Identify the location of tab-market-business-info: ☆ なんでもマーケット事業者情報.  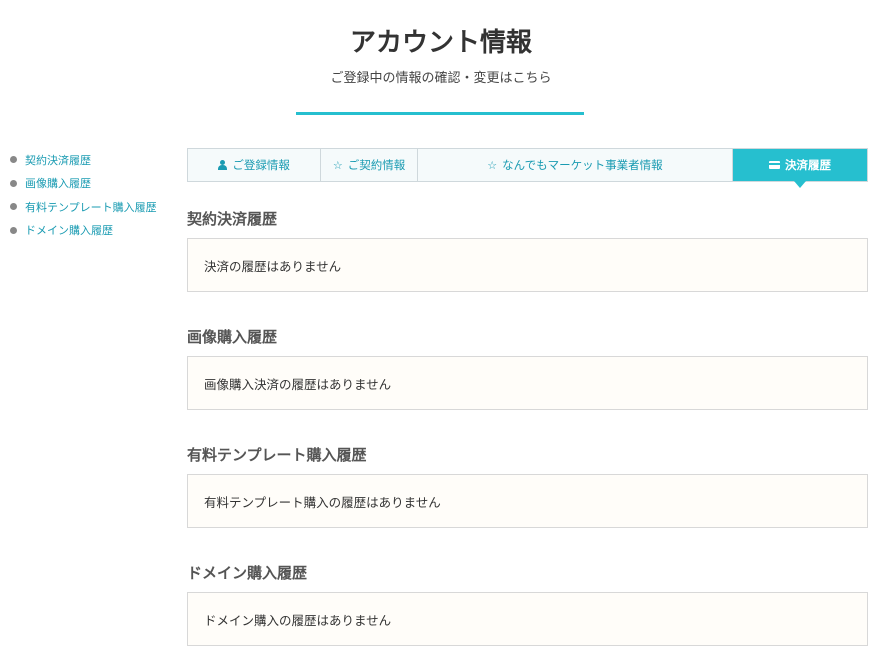
(575, 165).